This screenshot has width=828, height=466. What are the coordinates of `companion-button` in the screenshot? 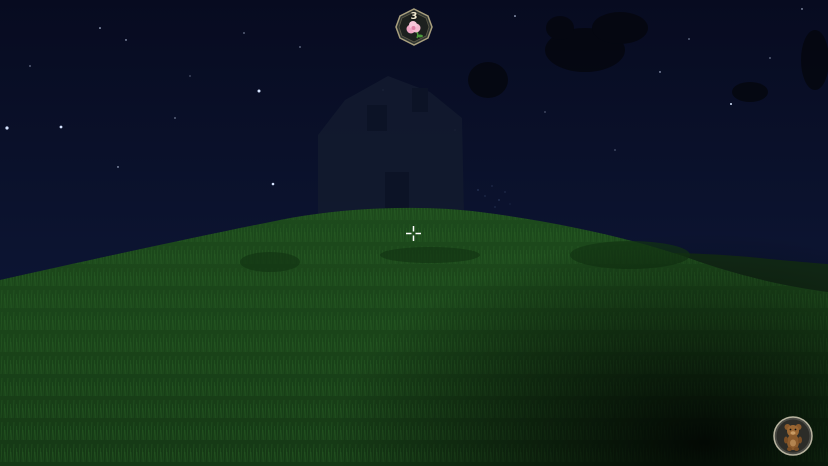 It's located at (793, 436).